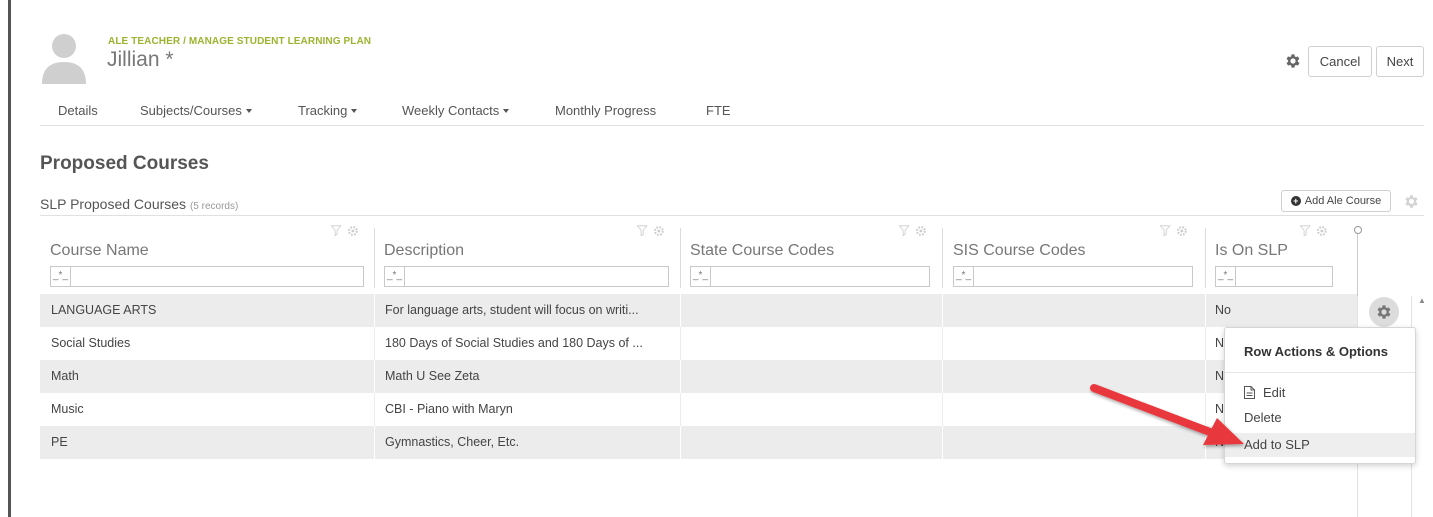  What do you see at coordinates (9, 258) in the screenshot?
I see `left-border-rule` at bounding box center [9, 258].